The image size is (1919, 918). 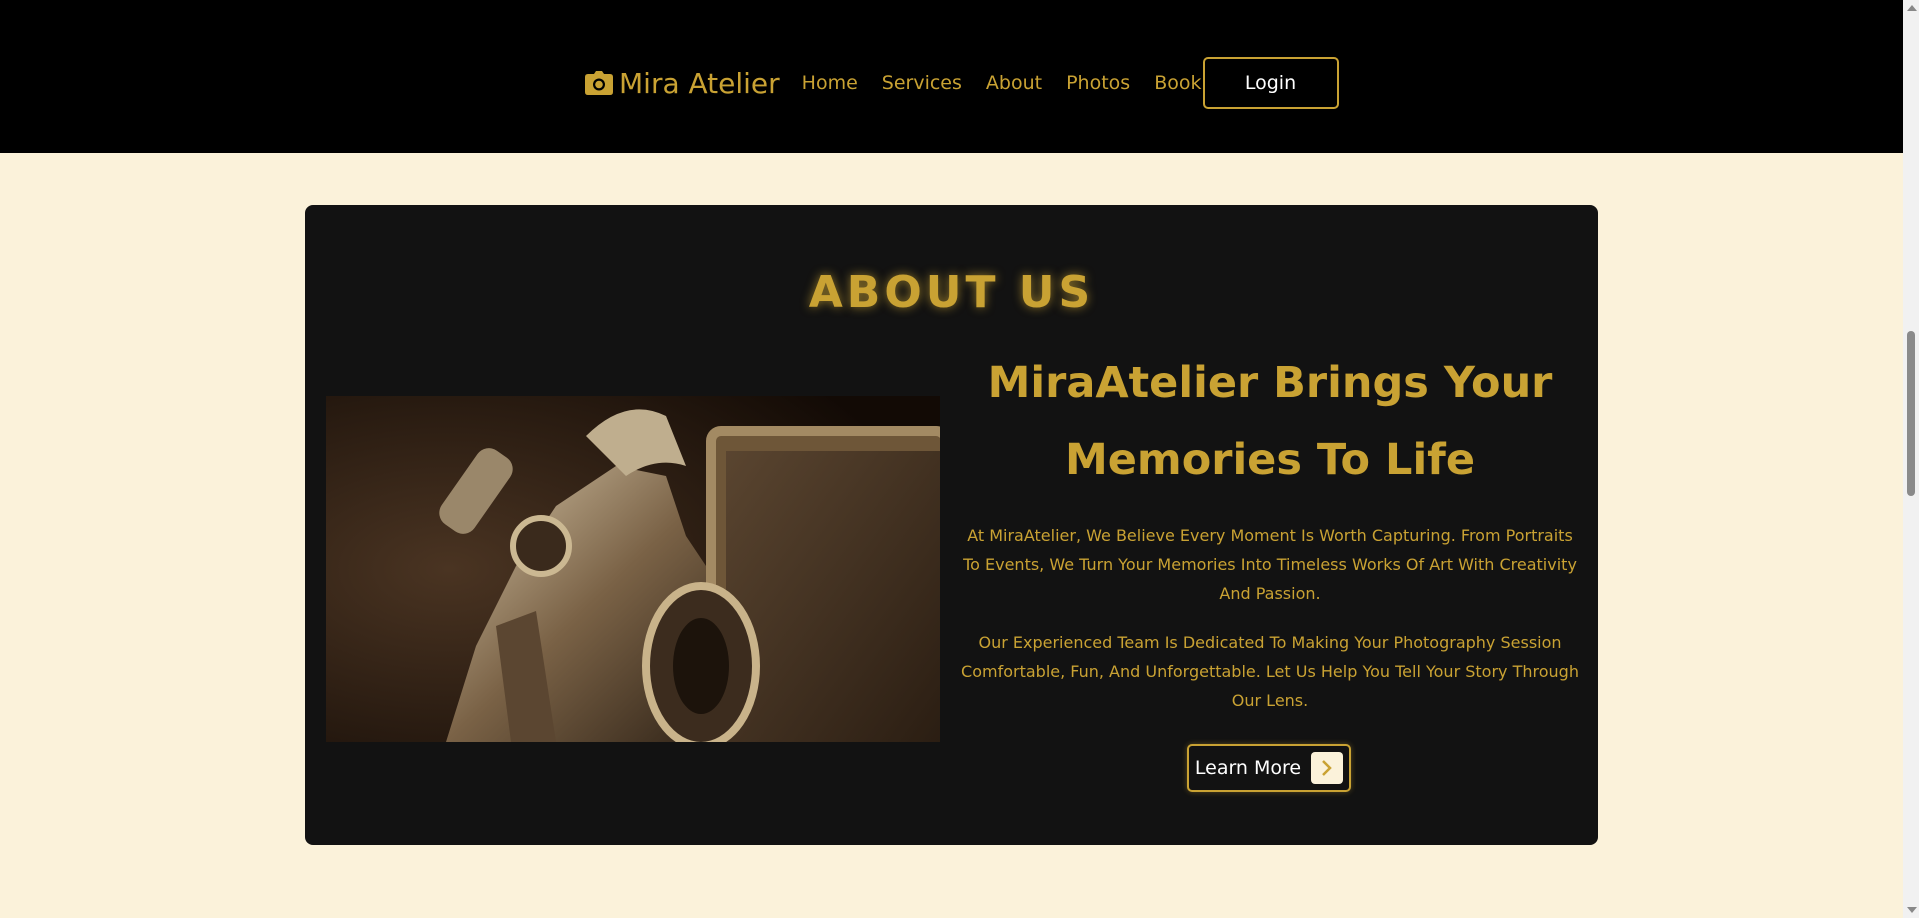 I want to click on scroll-down-arrow-icon, so click(x=1912, y=910).